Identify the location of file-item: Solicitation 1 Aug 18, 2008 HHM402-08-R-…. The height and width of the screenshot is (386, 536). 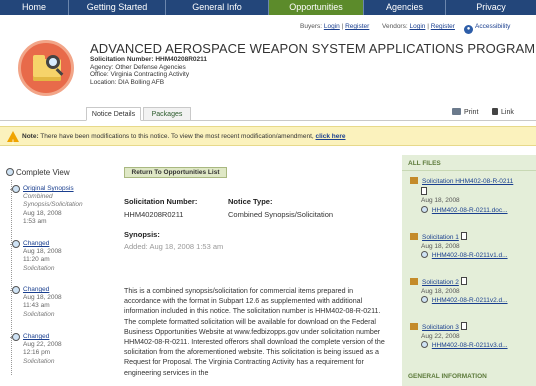
(472, 246).